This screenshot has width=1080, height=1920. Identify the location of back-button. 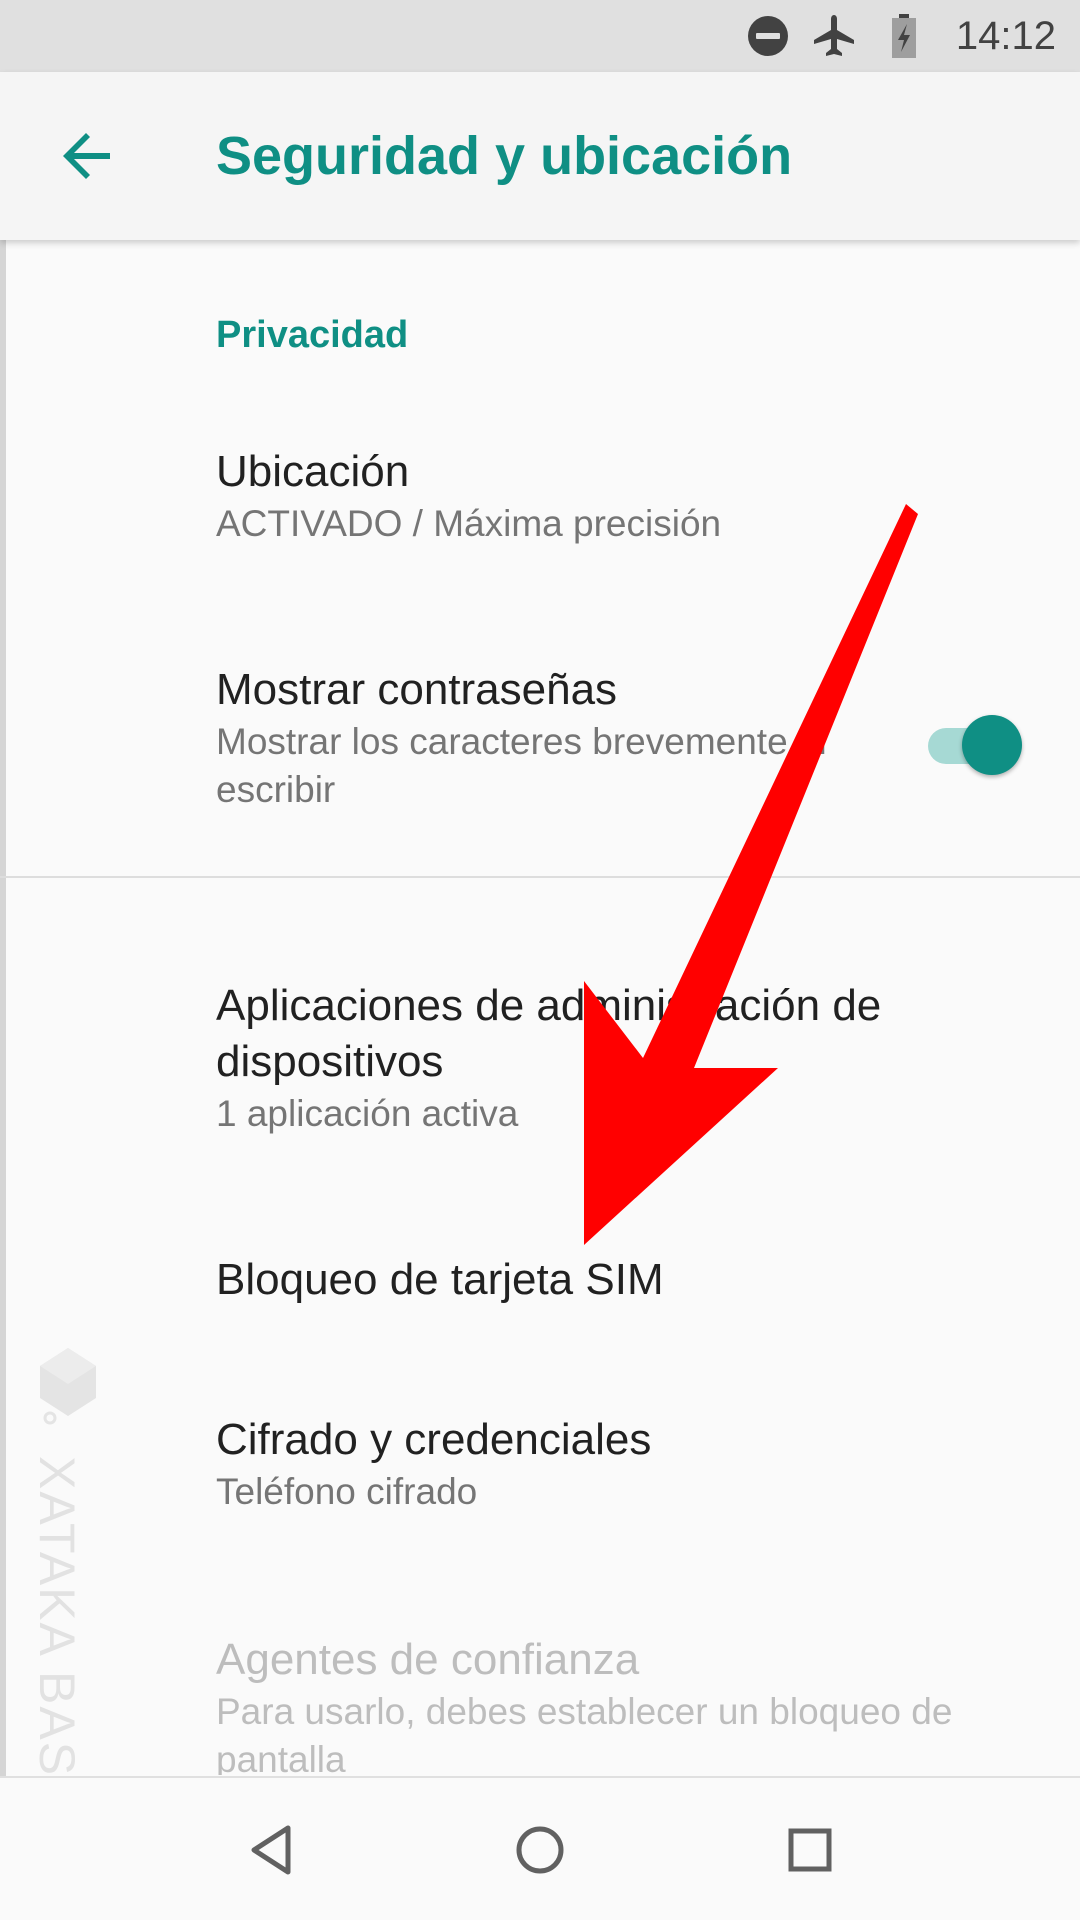
(88, 156).